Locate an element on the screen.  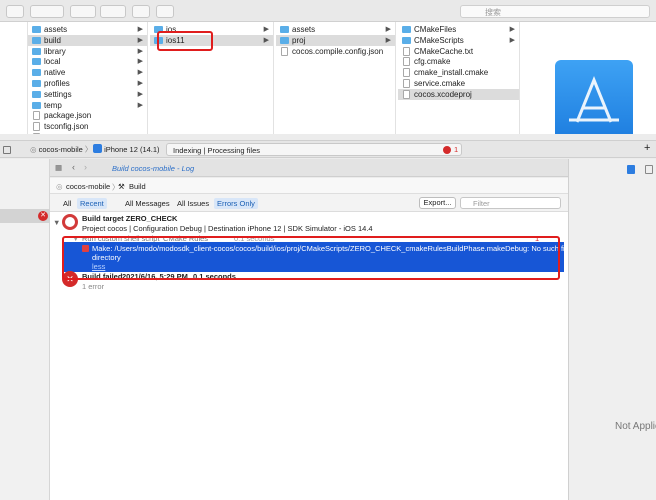
finder-item: settings ▶ is located at coordinates (87, 94).